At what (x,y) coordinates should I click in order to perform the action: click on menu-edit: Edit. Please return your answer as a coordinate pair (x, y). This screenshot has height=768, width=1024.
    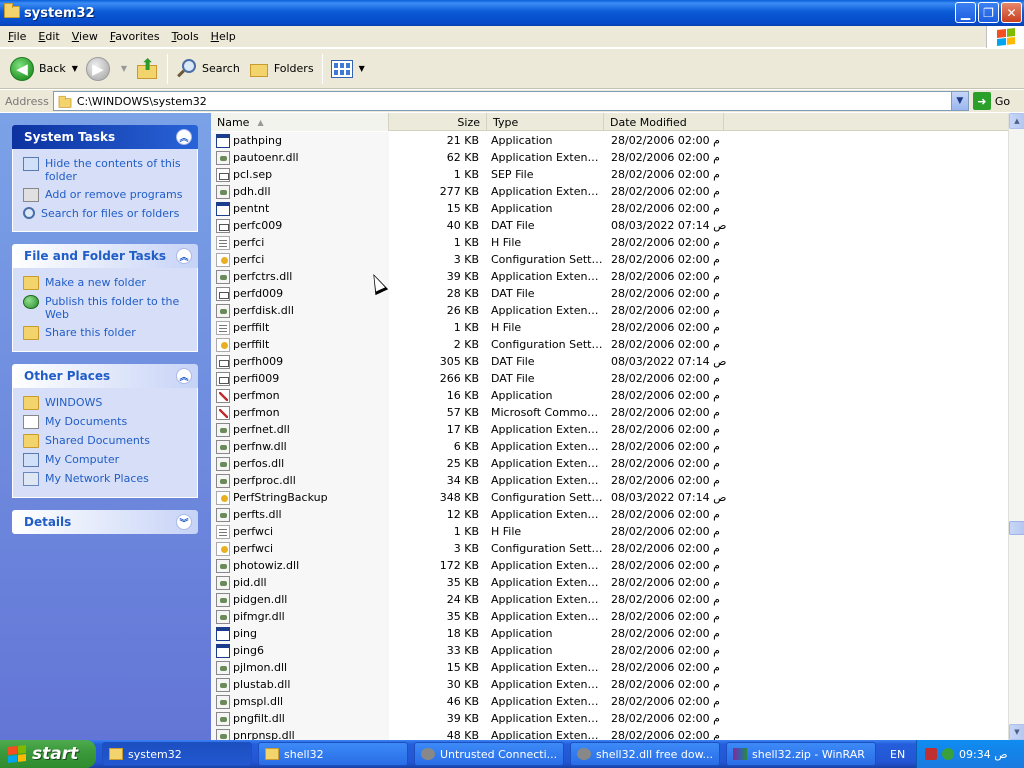
    Looking at the image, I should click on (48, 36).